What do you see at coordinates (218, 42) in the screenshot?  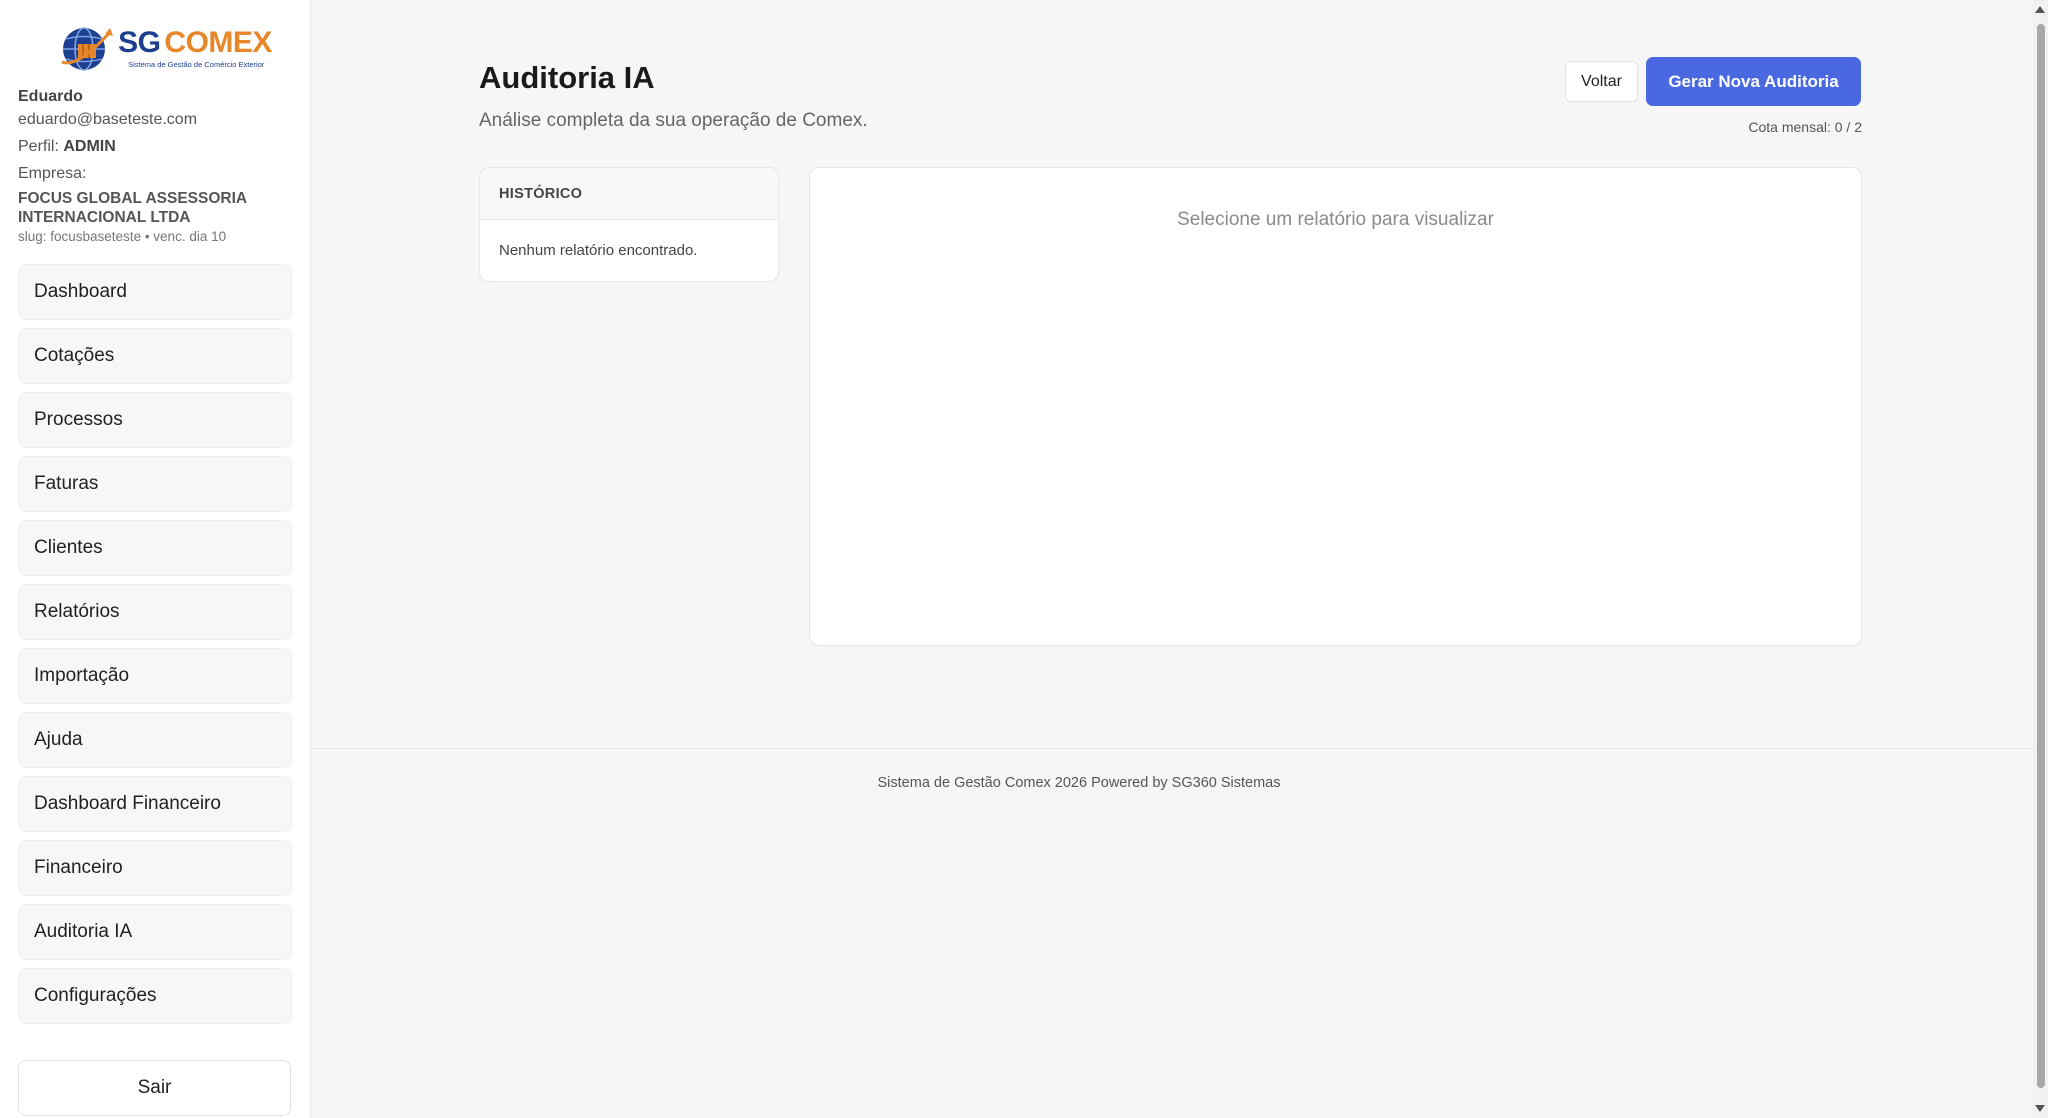 I see `brand-name-comex: COMEX` at bounding box center [218, 42].